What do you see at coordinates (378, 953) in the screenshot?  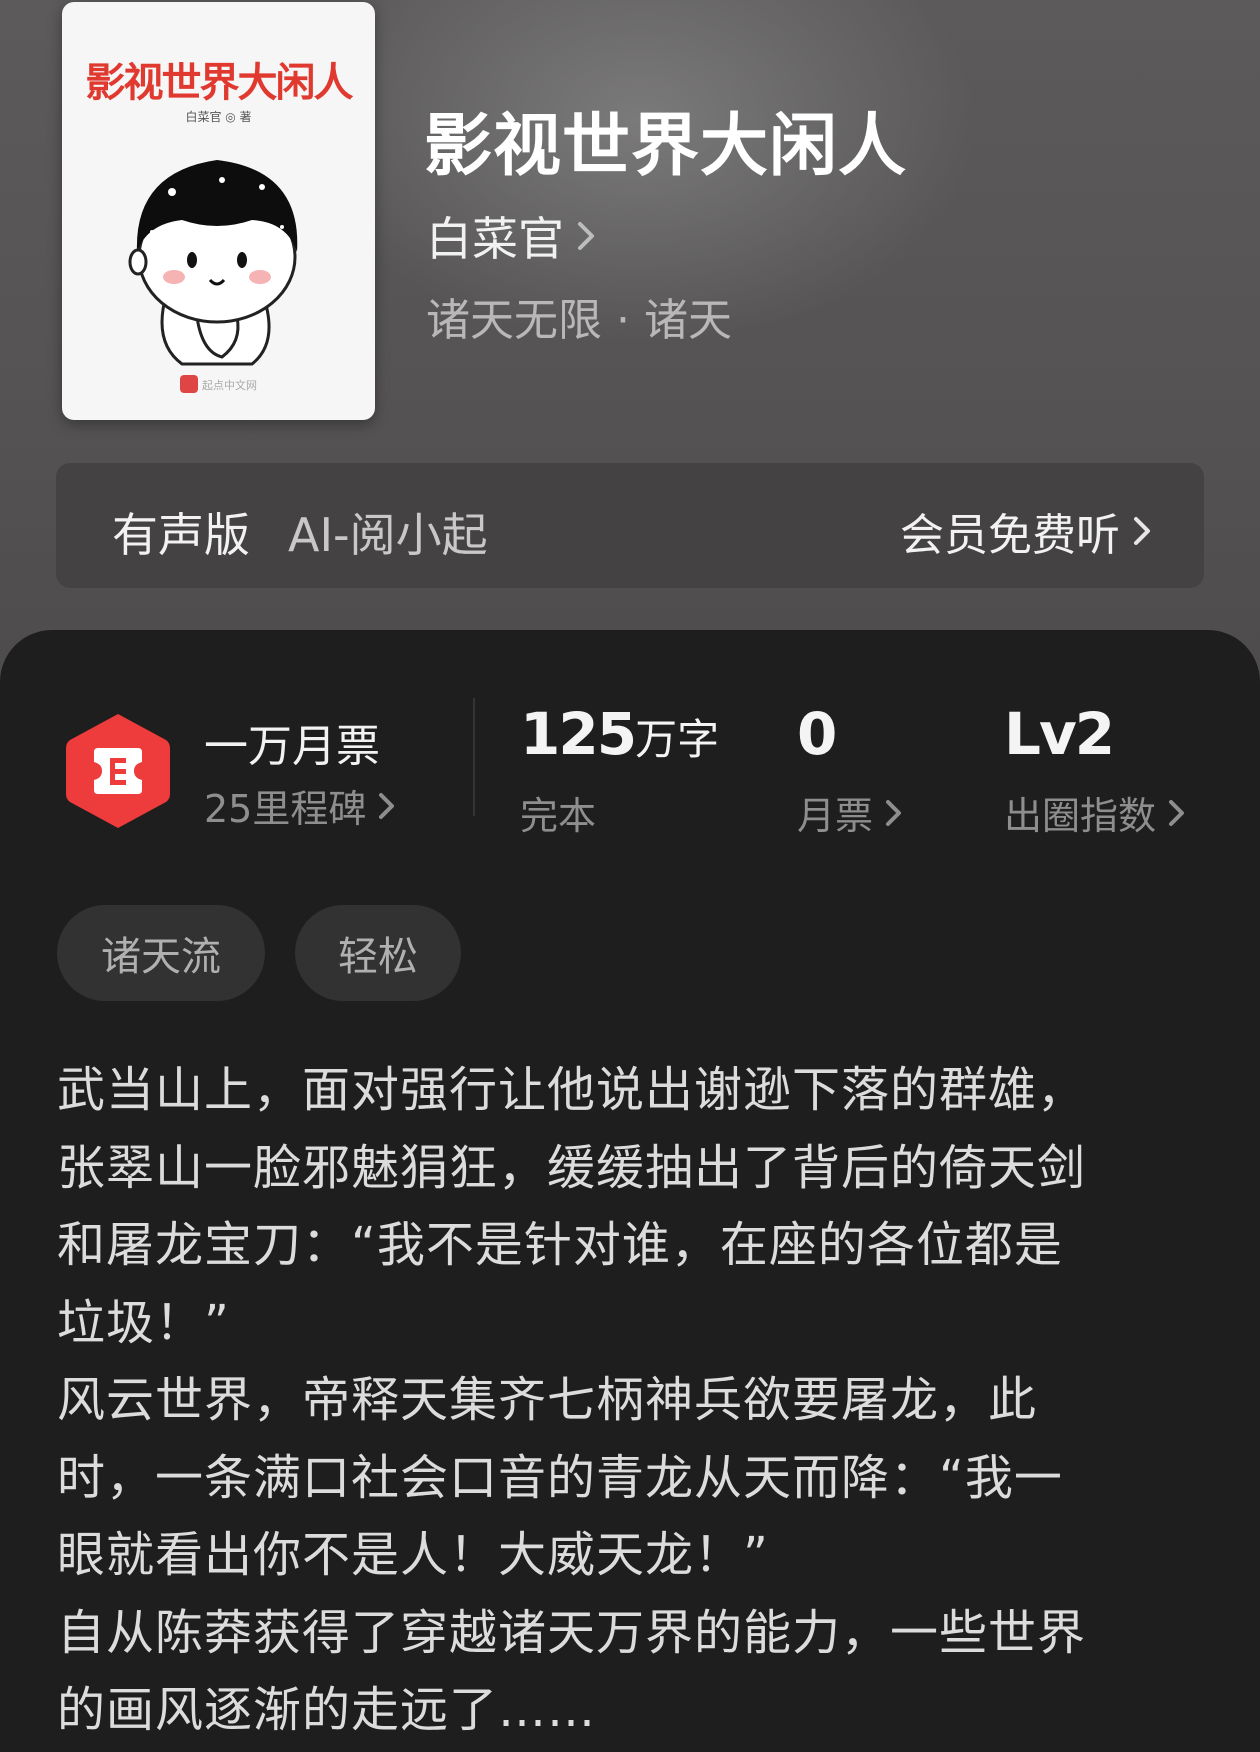 I see `tag-chip: 轻松` at bounding box center [378, 953].